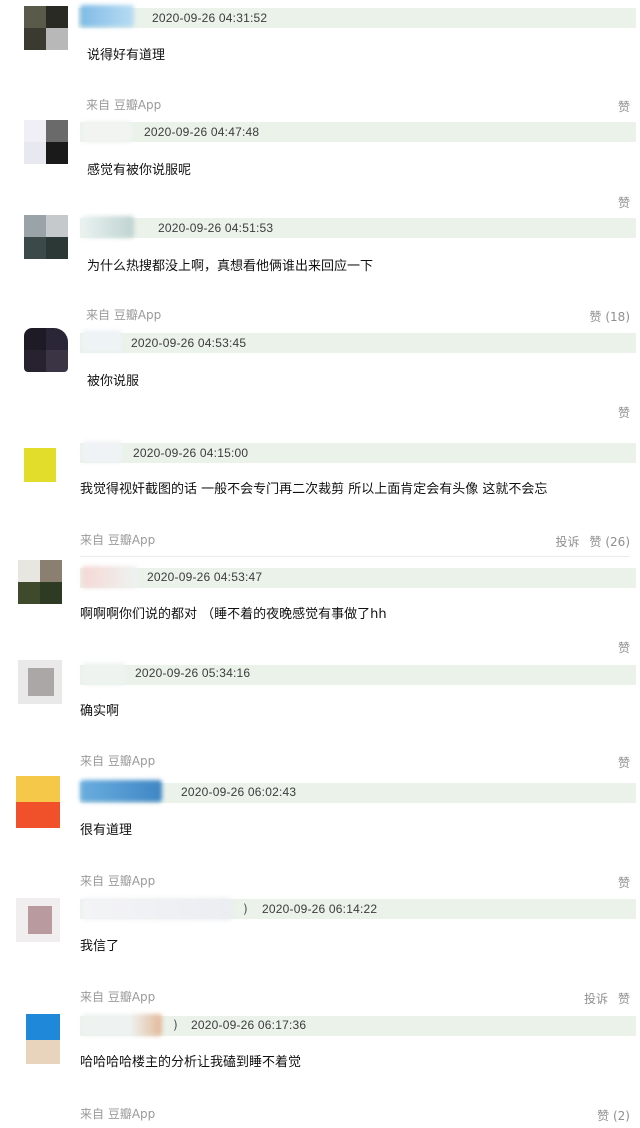  I want to click on comment-timestamp: 2020-09-26 04:47:48, so click(202, 132).